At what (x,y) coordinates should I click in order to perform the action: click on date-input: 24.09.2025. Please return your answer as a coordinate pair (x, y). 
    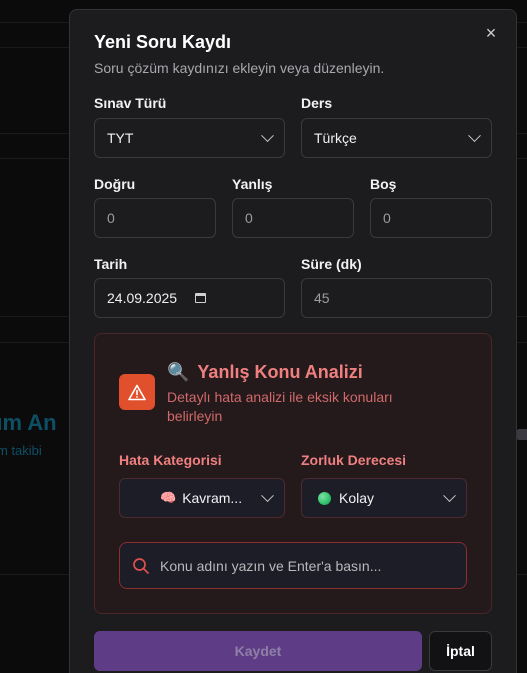
    Looking at the image, I should click on (189, 298).